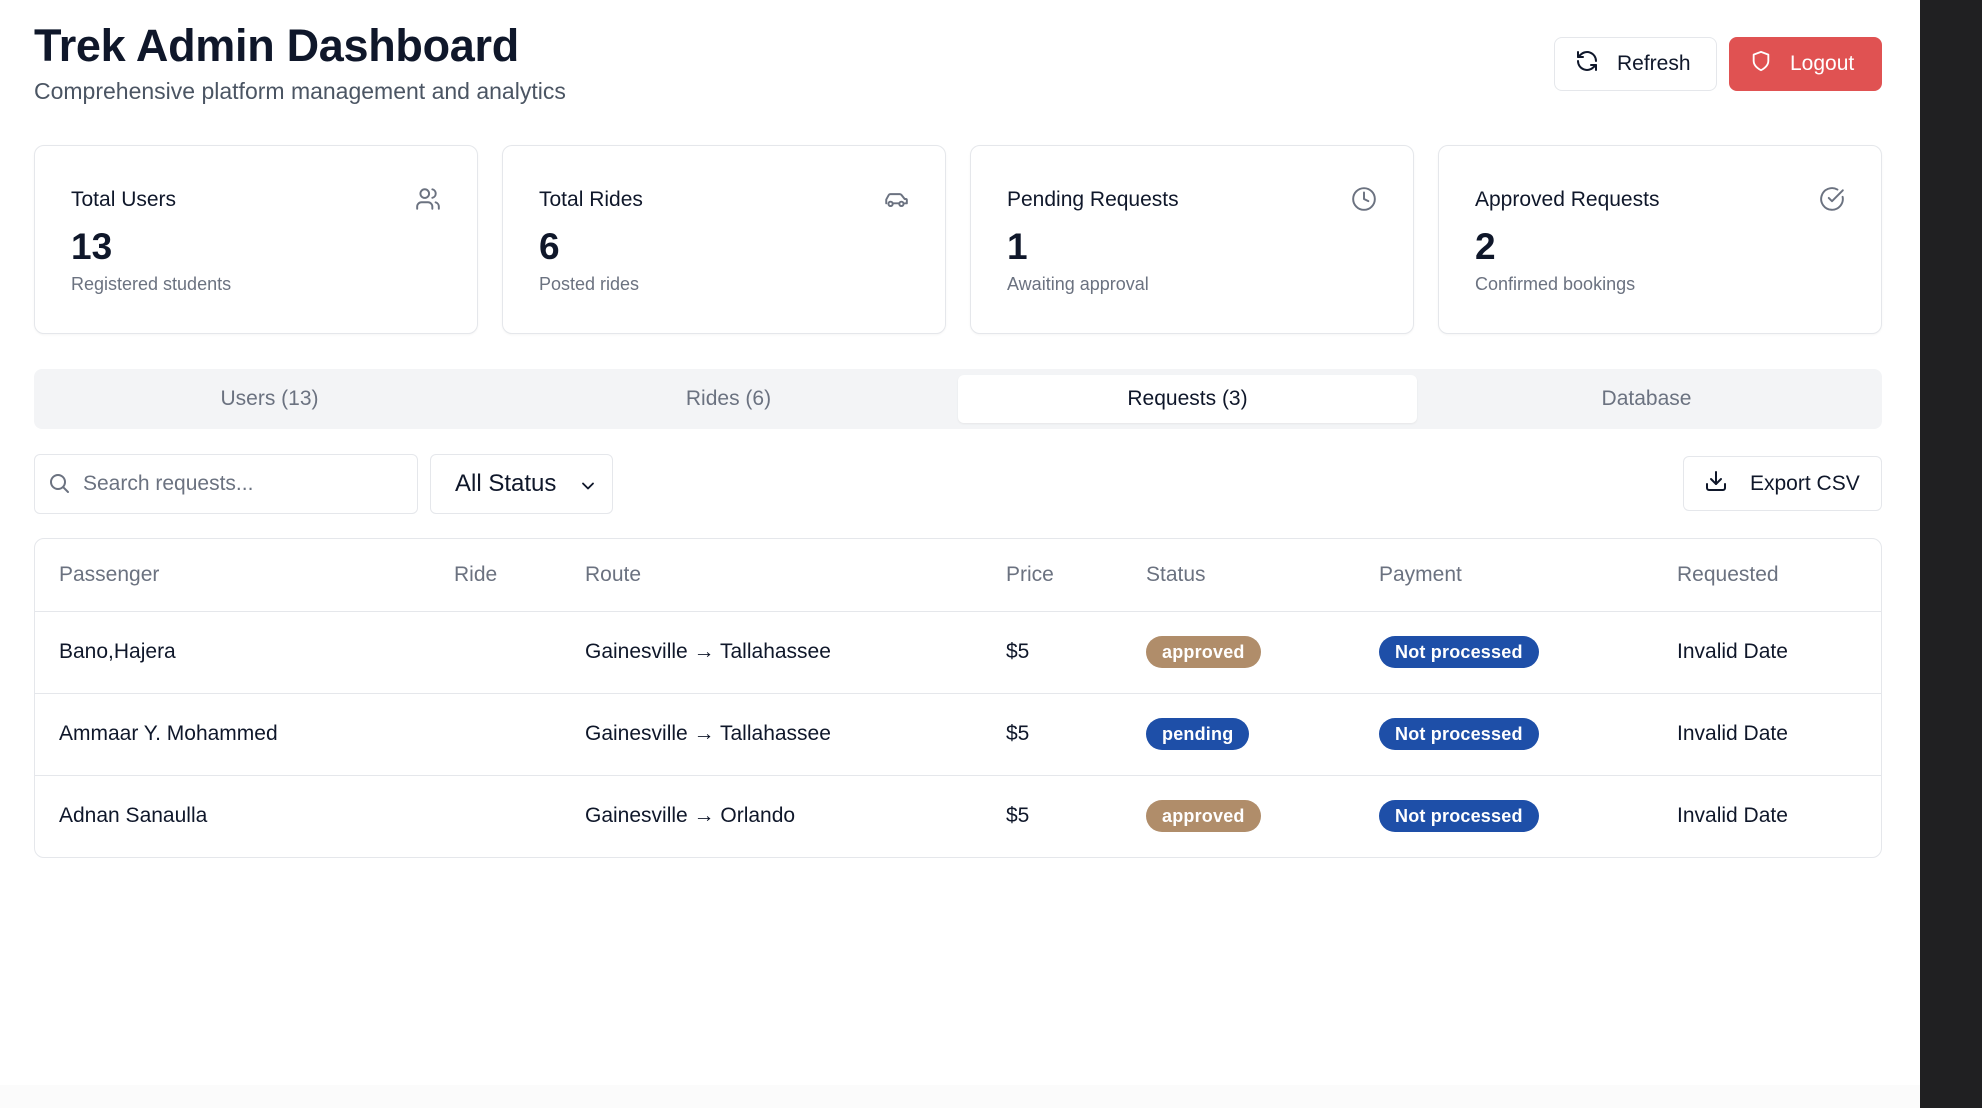  Describe the element at coordinates (1660, 239) in the screenshot. I see `stat-card-approved-requests: Approved Requests 2 Confirmed bookings` at that location.